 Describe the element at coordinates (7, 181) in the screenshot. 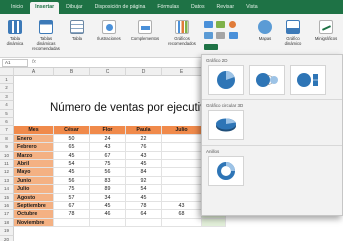

I see `row-header: 13` at that location.